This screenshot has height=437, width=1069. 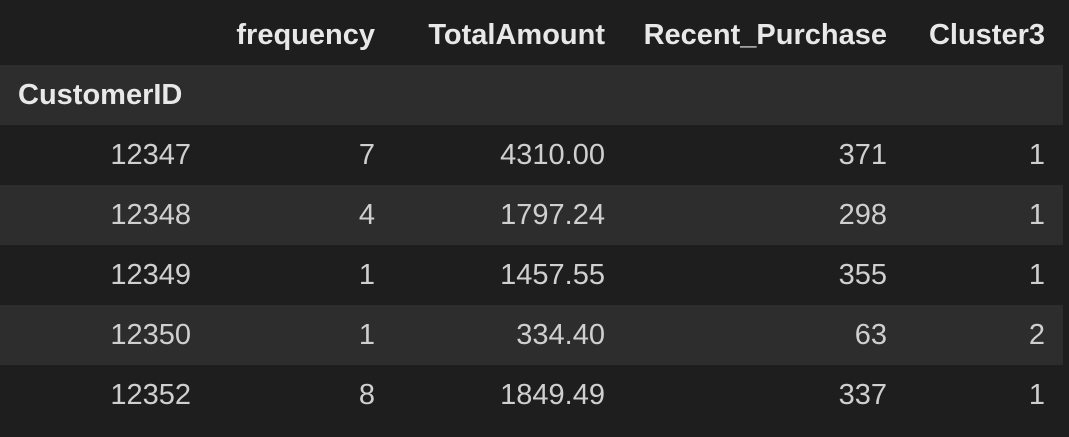 I want to click on index-name-row: CustomerID, so click(x=531, y=95).